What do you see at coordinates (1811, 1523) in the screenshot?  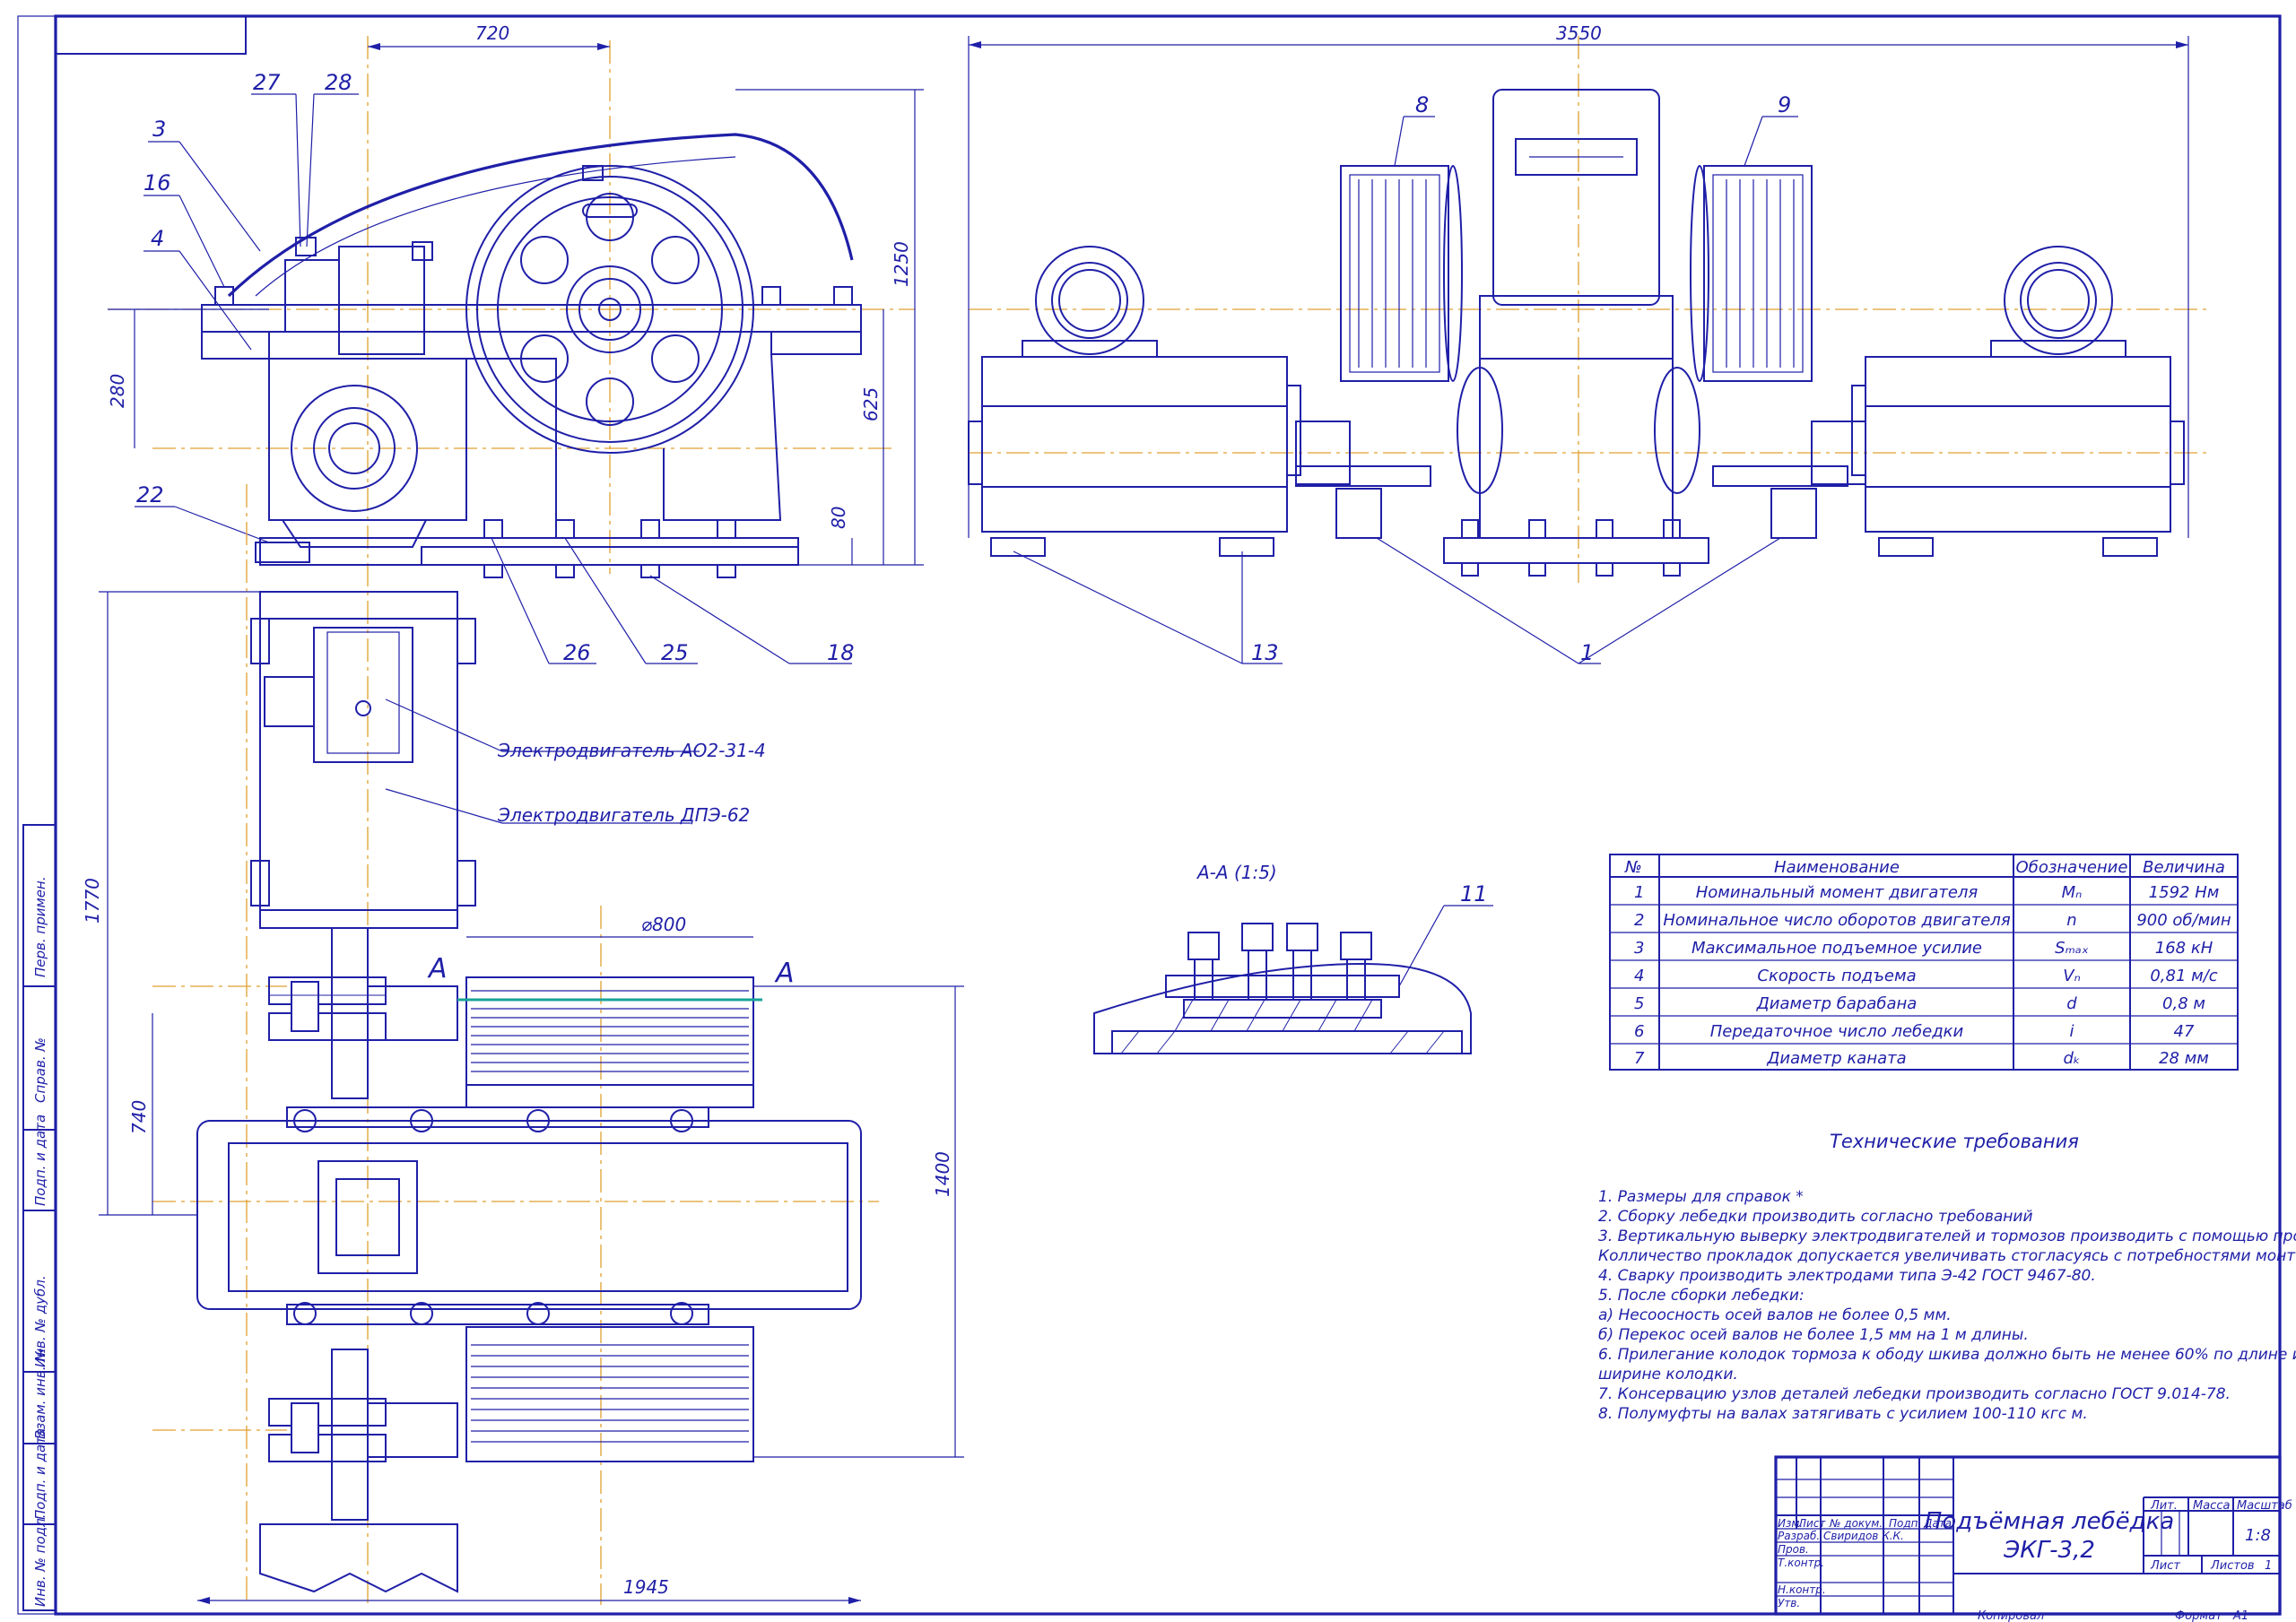 I see `tb-list: Лист` at bounding box center [1811, 1523].